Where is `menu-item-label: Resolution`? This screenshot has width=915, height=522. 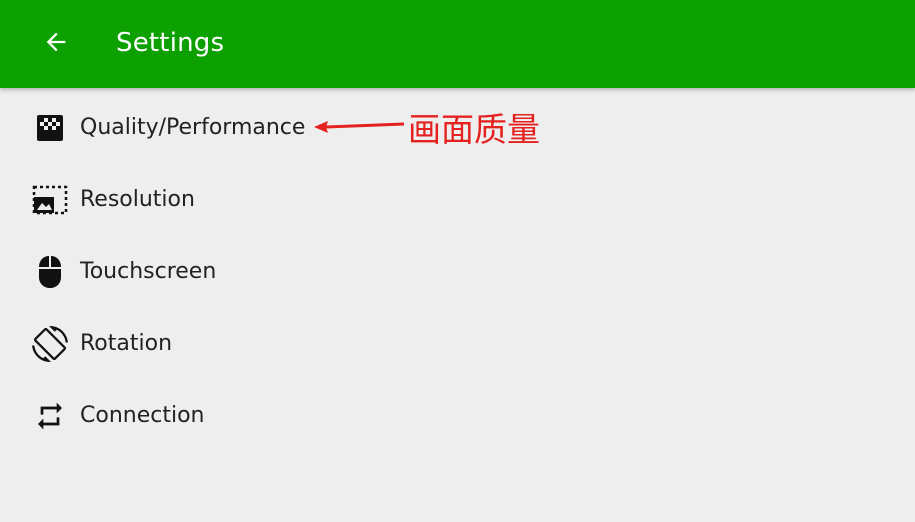
menu-item-label: Resolution is located at coordinates (137, 199).